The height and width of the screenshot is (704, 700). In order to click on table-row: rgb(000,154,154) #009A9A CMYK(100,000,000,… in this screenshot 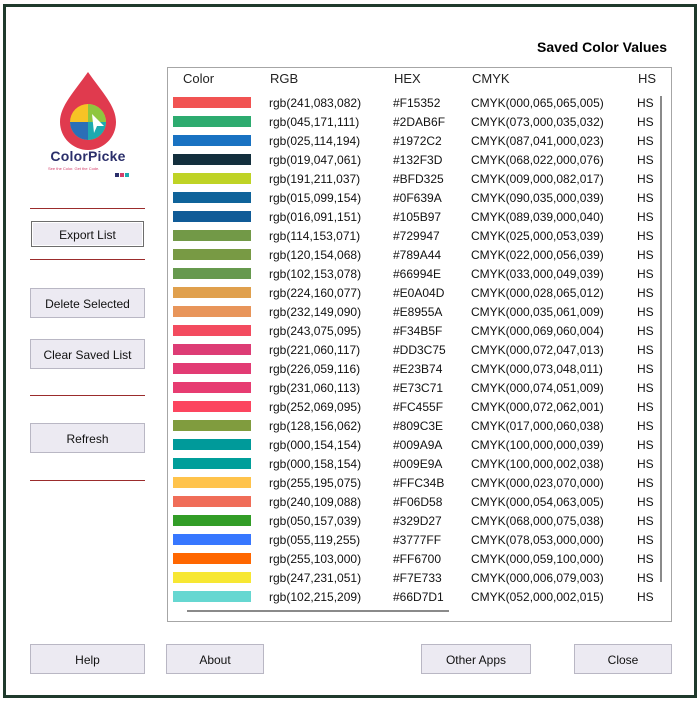, I will do `click(419, 446)`.